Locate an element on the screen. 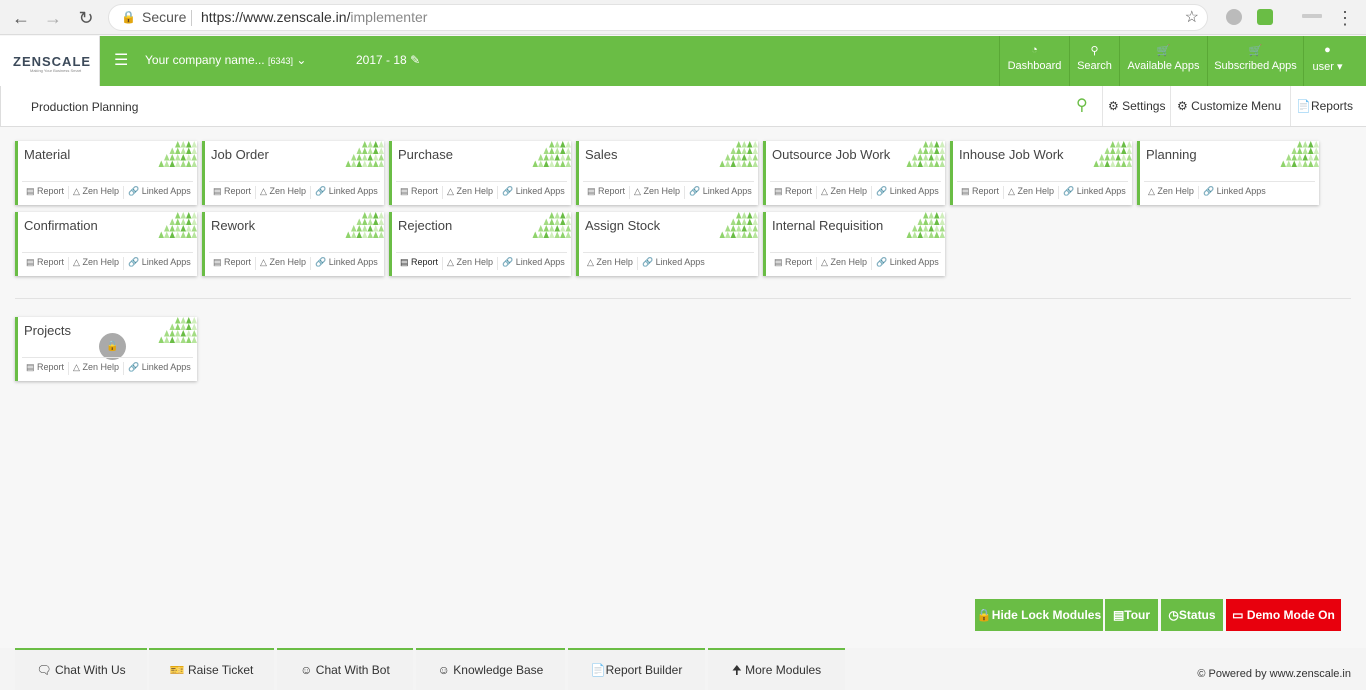 This screenshot has width=1366, height=690. financial-year: 2017 - 18 ✎ is located at coordinates (388, 60).